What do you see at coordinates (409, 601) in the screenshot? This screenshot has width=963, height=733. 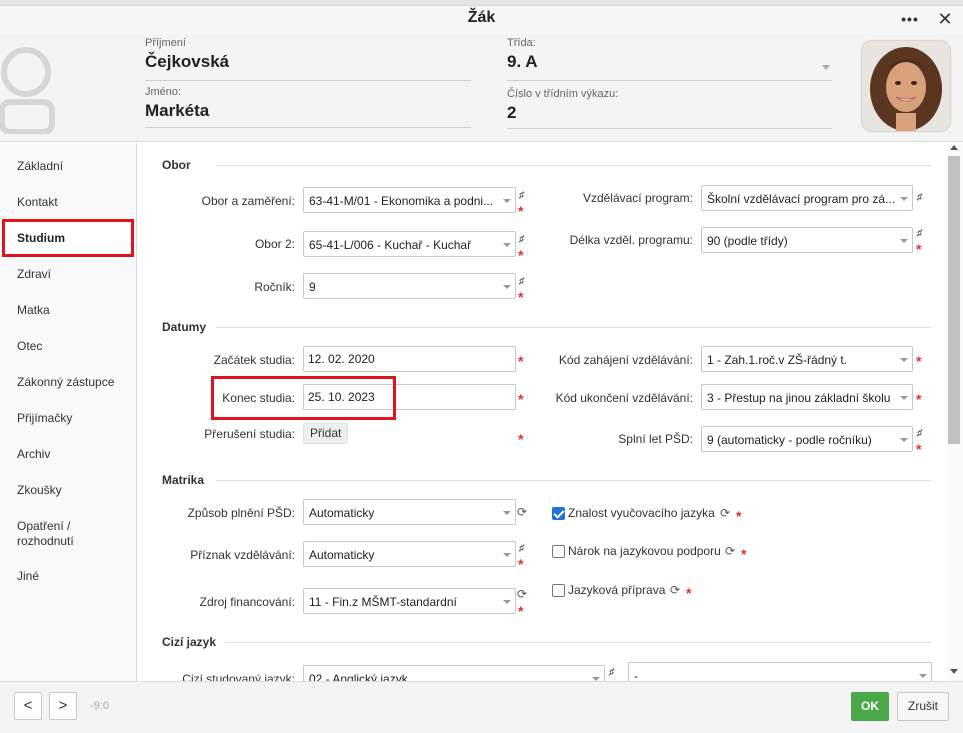 I see `funding-select: 11 - Fin.z MŠMT-standardní` at bounding box center [409, 601].